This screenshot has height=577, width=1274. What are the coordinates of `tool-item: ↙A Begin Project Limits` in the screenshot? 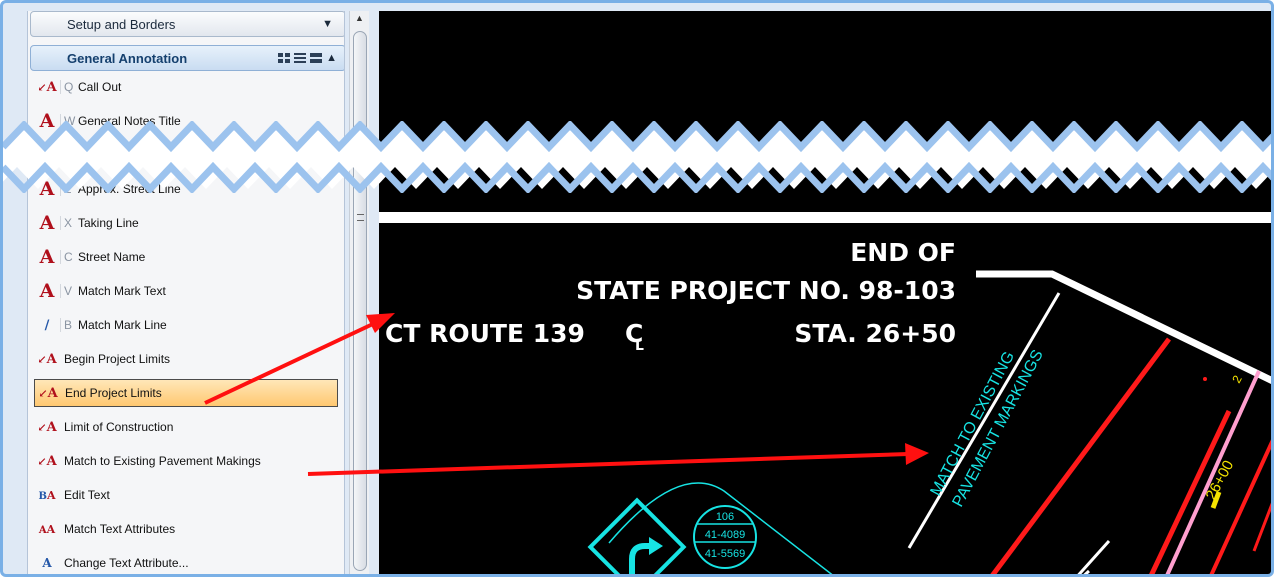 It's located at (186, 359).